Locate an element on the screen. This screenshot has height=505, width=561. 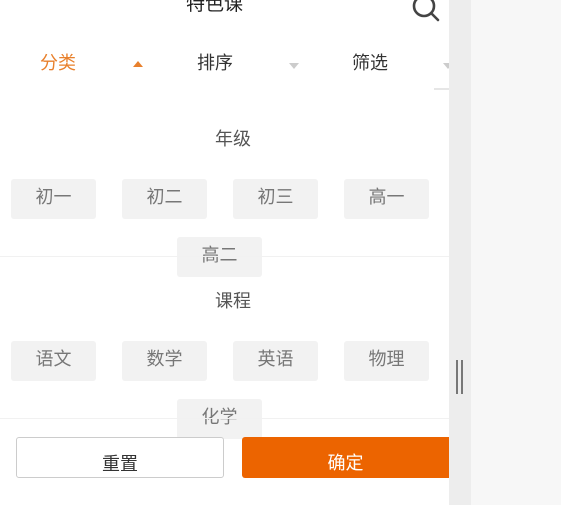
course-option: 物理 is located at coordinates (386, 361).